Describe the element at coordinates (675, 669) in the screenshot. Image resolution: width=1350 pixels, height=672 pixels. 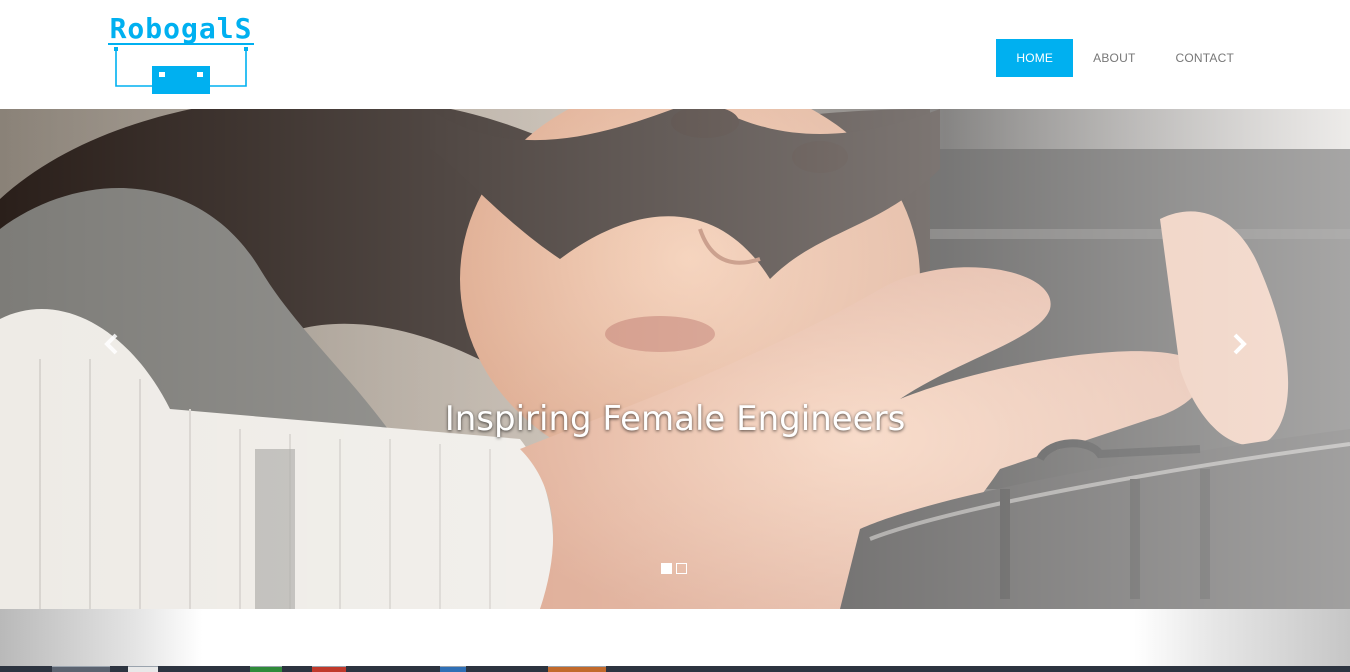
I see `os-taskbar` at that location.